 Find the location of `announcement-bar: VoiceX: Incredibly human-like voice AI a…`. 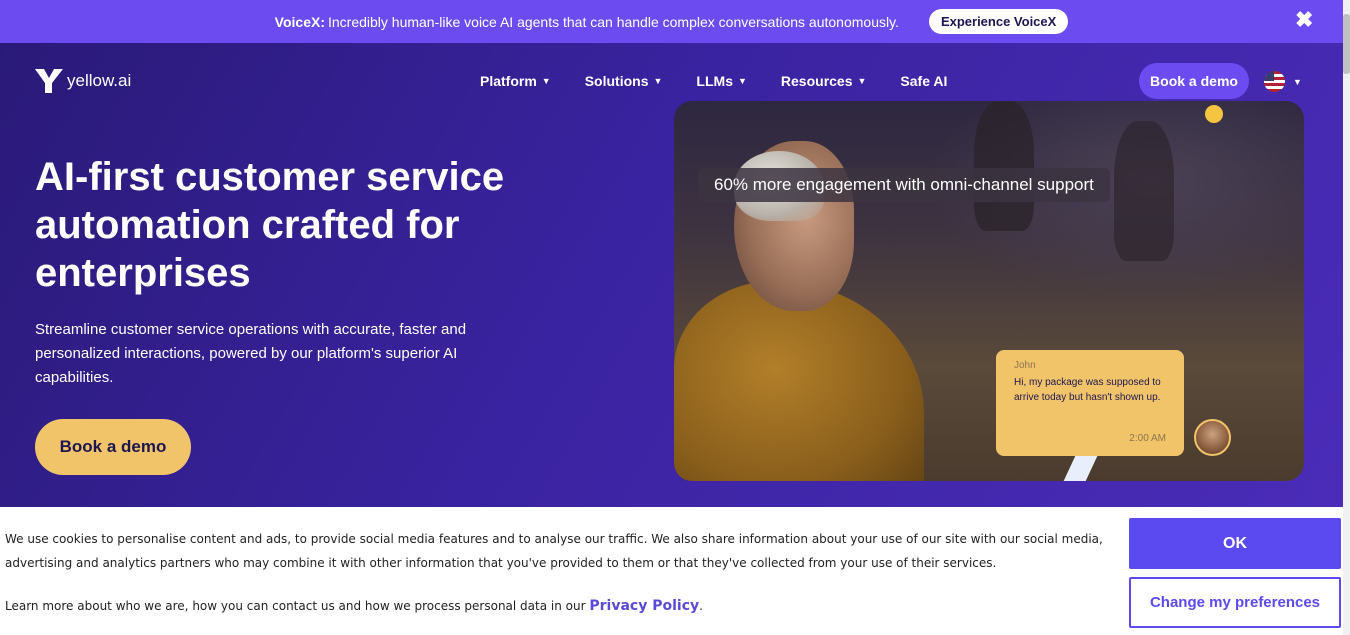

announcement-bar: VoiceX: Incredibly human-like voice AI a… is located at coordinates (671, 21).